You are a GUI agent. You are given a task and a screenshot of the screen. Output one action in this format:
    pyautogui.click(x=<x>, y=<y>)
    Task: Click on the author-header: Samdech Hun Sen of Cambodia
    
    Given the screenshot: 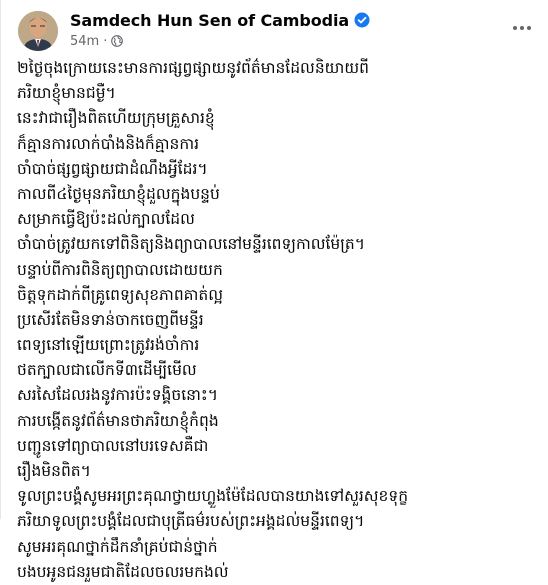 What is the action you would take?
    pyautogui.click(x=220, y=20)
    